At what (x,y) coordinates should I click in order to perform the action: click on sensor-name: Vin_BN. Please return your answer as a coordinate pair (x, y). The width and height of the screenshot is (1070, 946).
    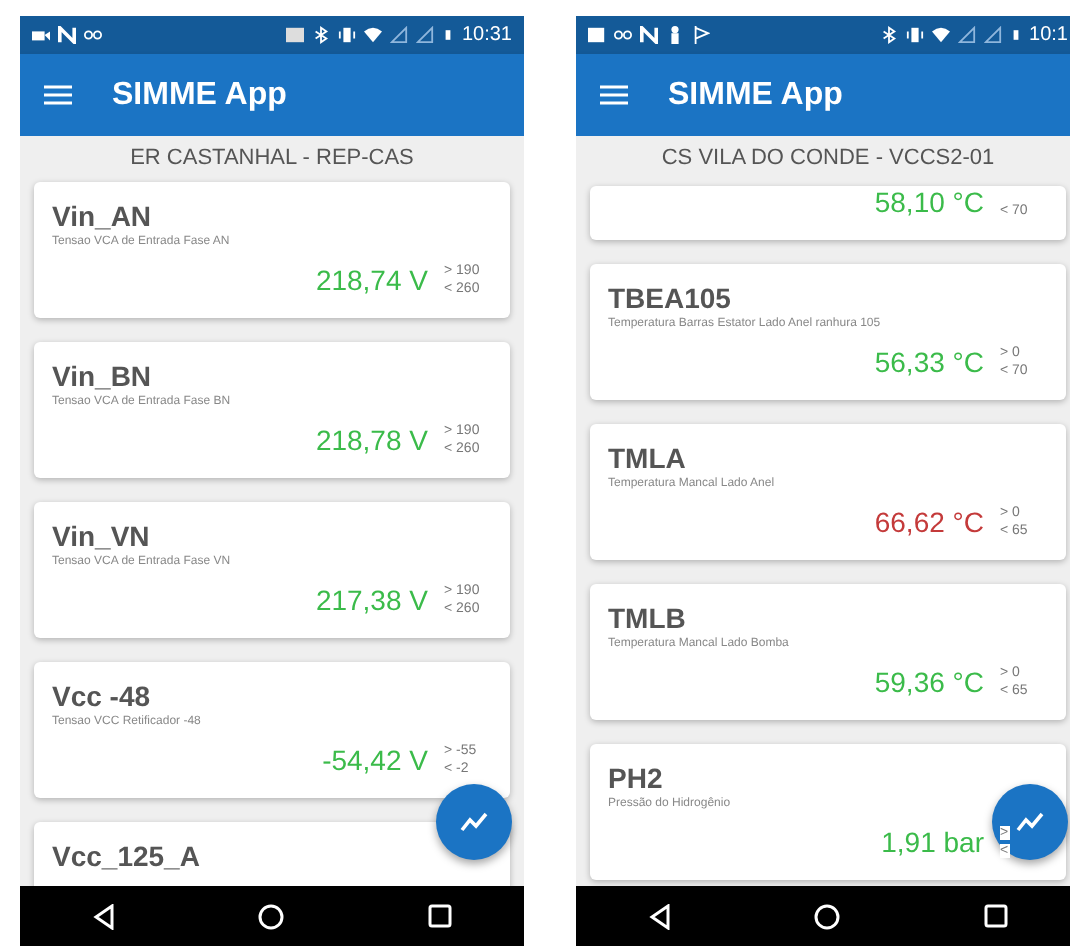
    Looking at the image, I should click on (103, 376).